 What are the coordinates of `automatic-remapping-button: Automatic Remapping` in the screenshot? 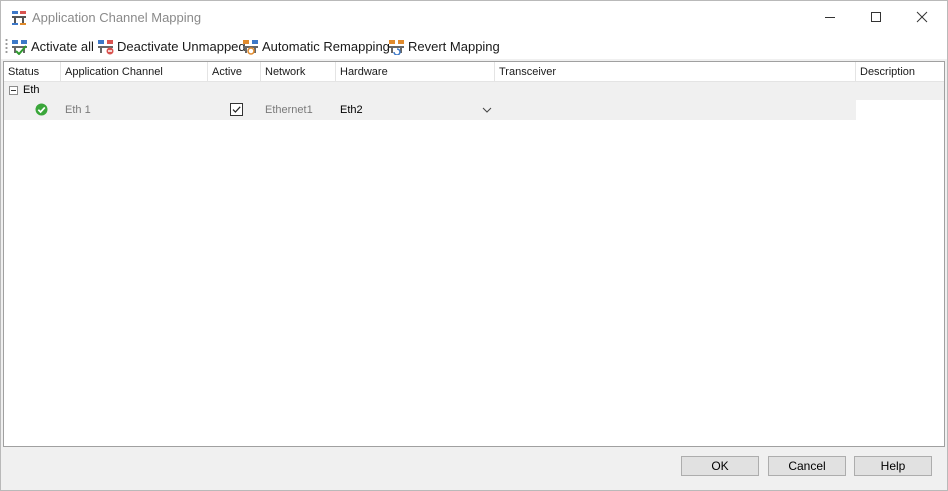 It's located at (316, 46).